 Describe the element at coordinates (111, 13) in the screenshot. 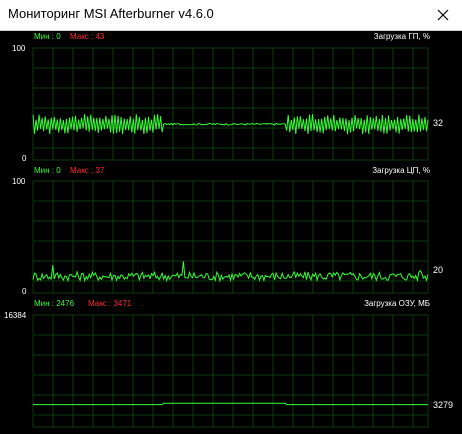

I see `window-title: Мониторинг MSI Afterburner v4.6.0` at that location.